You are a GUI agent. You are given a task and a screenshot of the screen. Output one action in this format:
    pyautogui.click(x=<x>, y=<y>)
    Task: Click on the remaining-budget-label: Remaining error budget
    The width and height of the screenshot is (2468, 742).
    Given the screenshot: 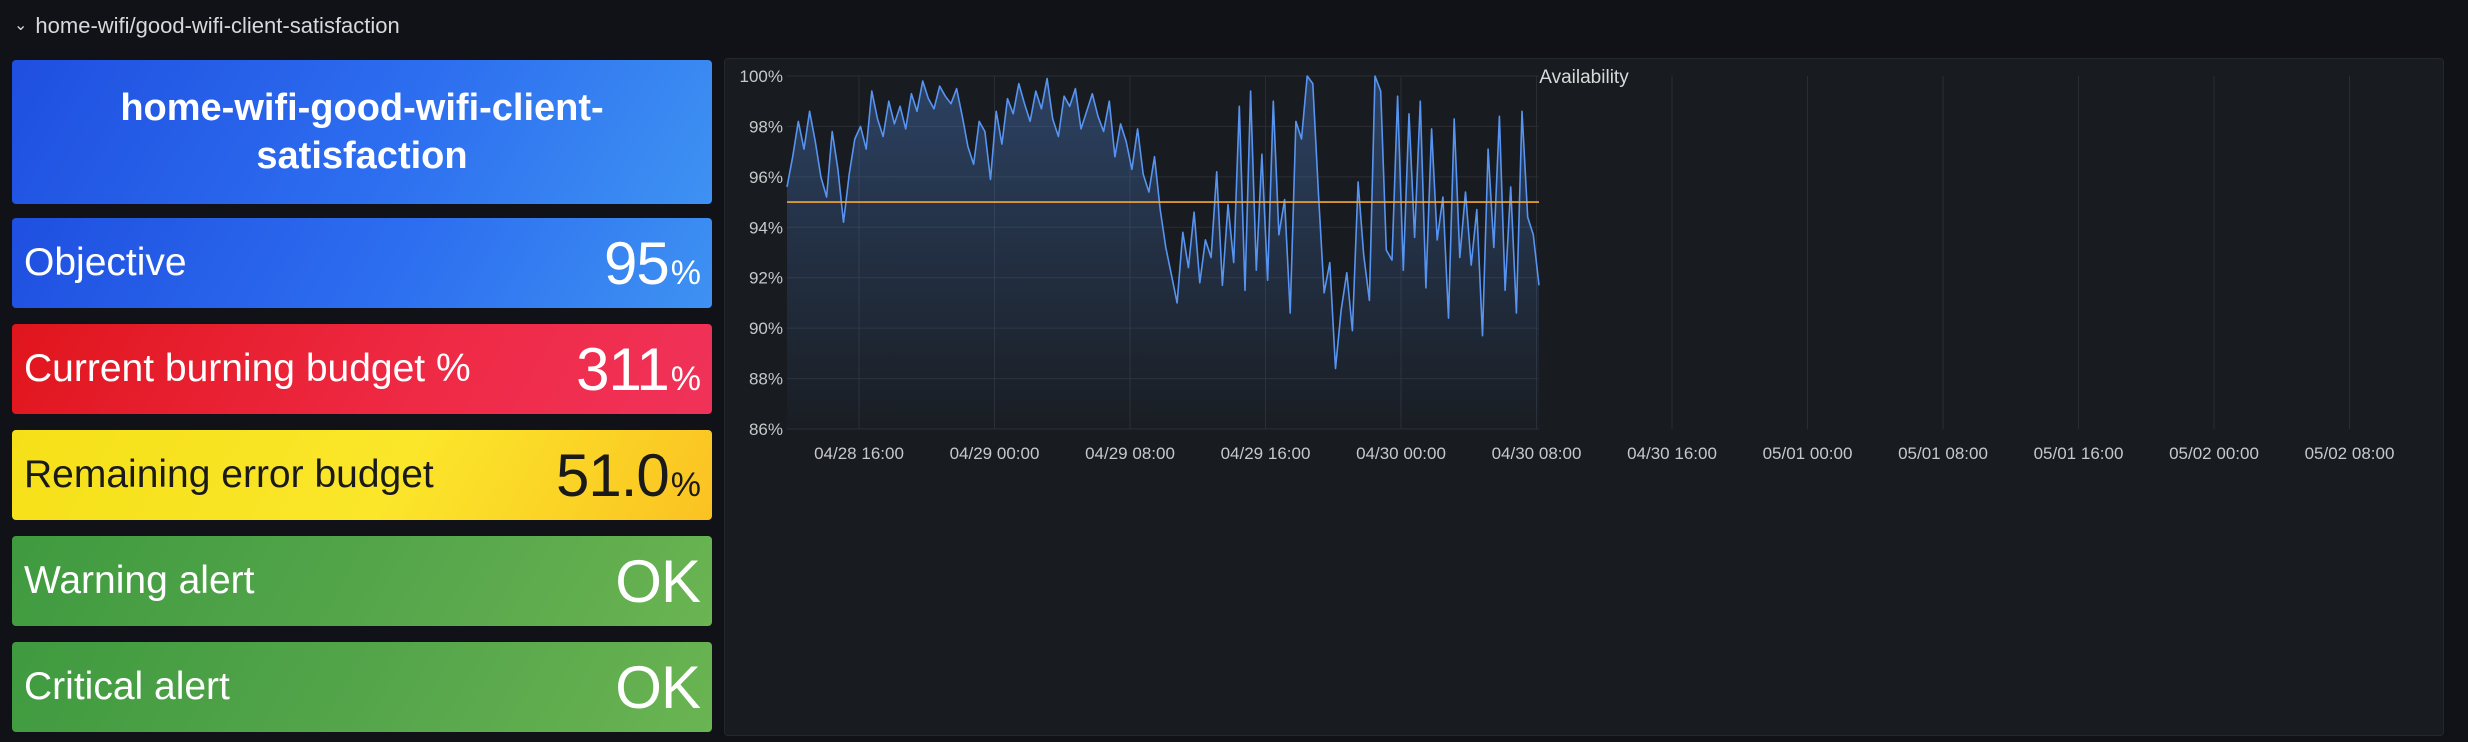 What is the action you would take?
    pyautogui.click(x=229, y=474)
    